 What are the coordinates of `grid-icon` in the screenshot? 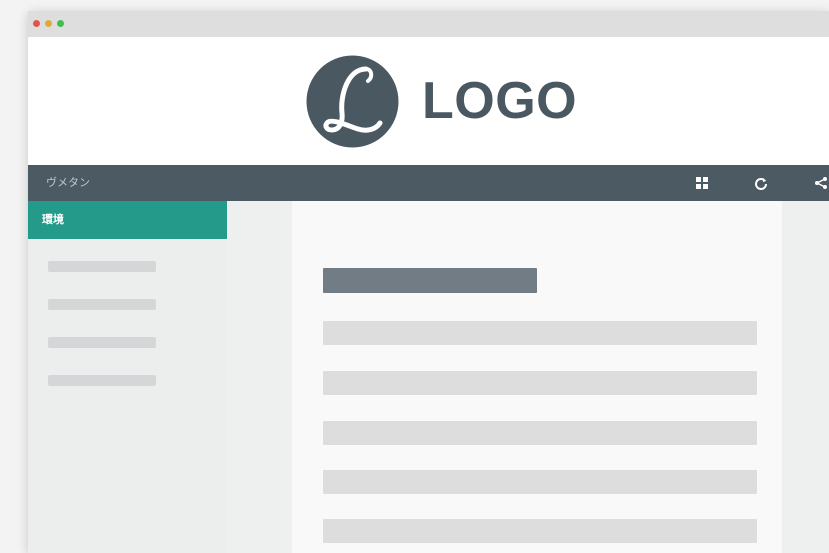 It's located at (702, 183).